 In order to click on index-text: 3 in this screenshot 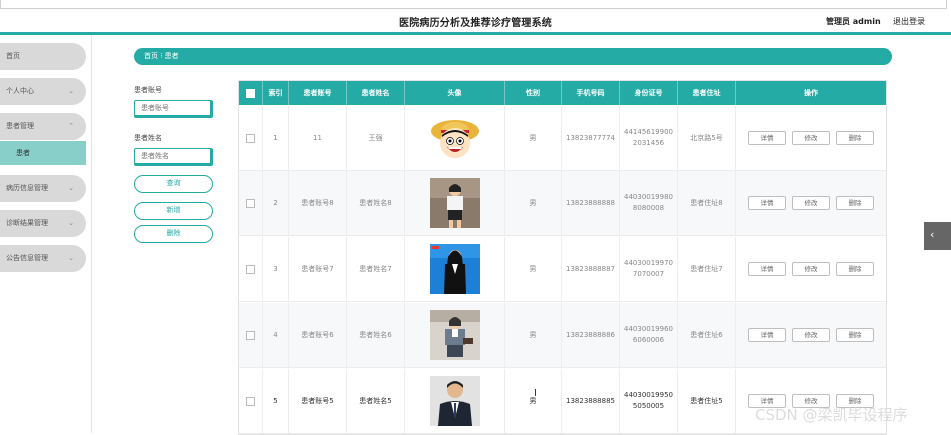, I will do `click(275, 269)`.